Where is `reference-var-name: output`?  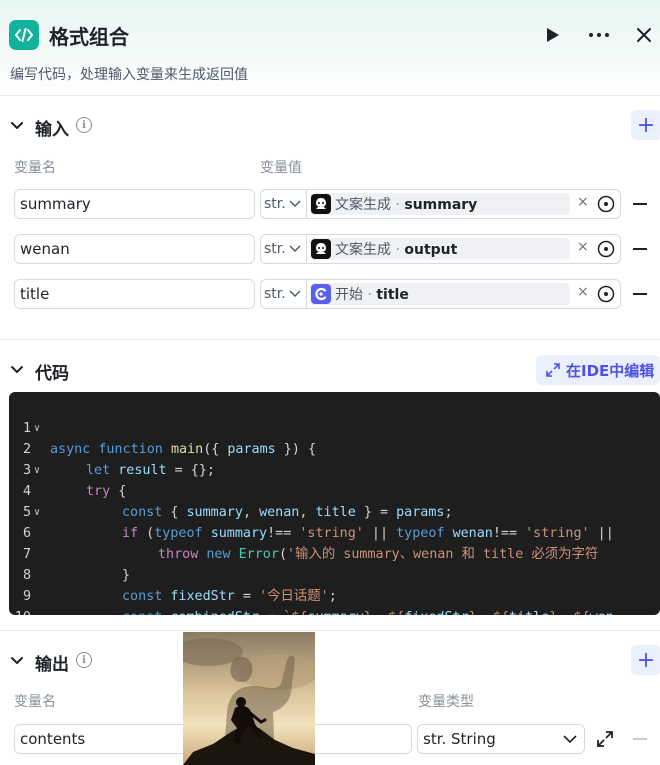 reference-var-name: output is located at coordinates (431, 250).